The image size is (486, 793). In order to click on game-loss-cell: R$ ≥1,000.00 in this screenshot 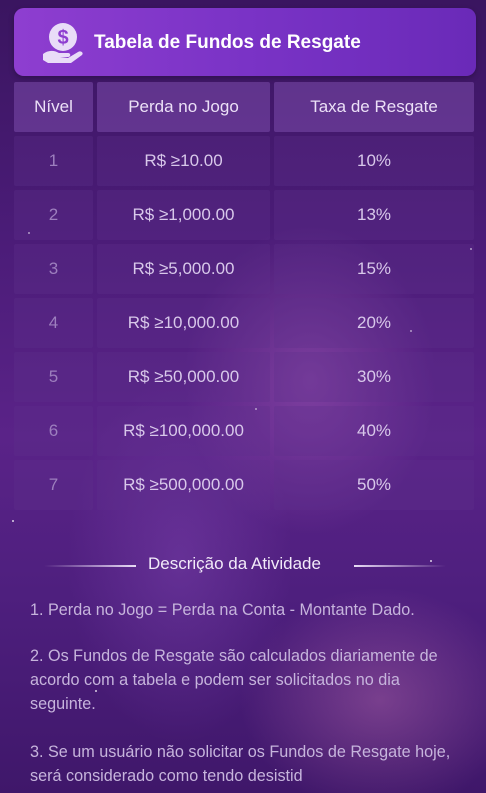, I will do `click(183, 215)`.